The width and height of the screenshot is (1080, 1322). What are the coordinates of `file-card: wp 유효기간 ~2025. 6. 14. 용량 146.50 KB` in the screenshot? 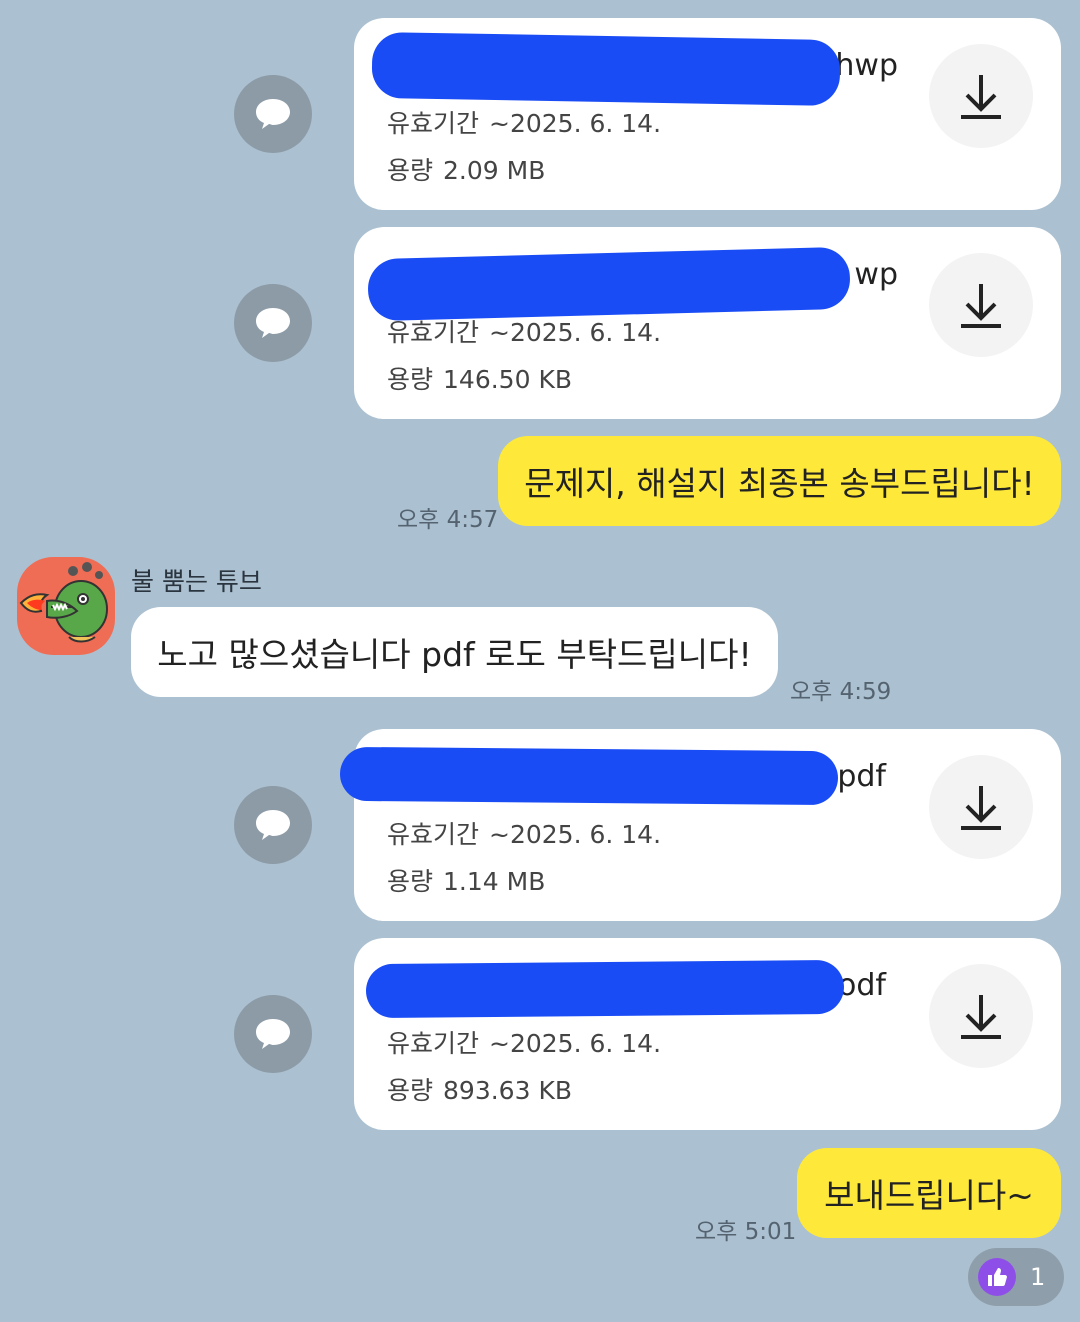 It's located at (707, 323).